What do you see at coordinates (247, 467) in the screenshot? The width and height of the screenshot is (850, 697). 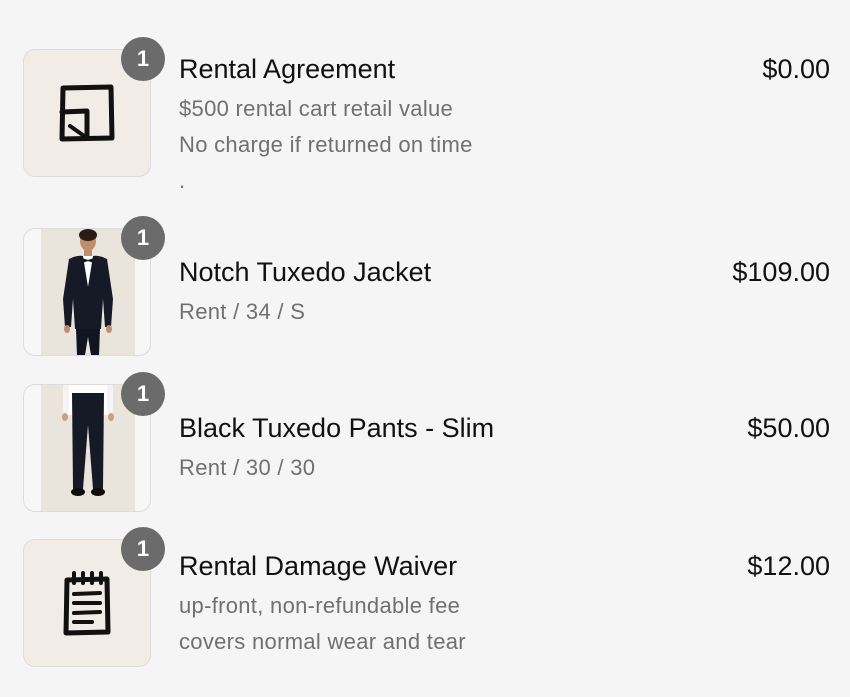 I see `item-detail-line: Rent / 30 / 30` at bounding box center [247, 467].